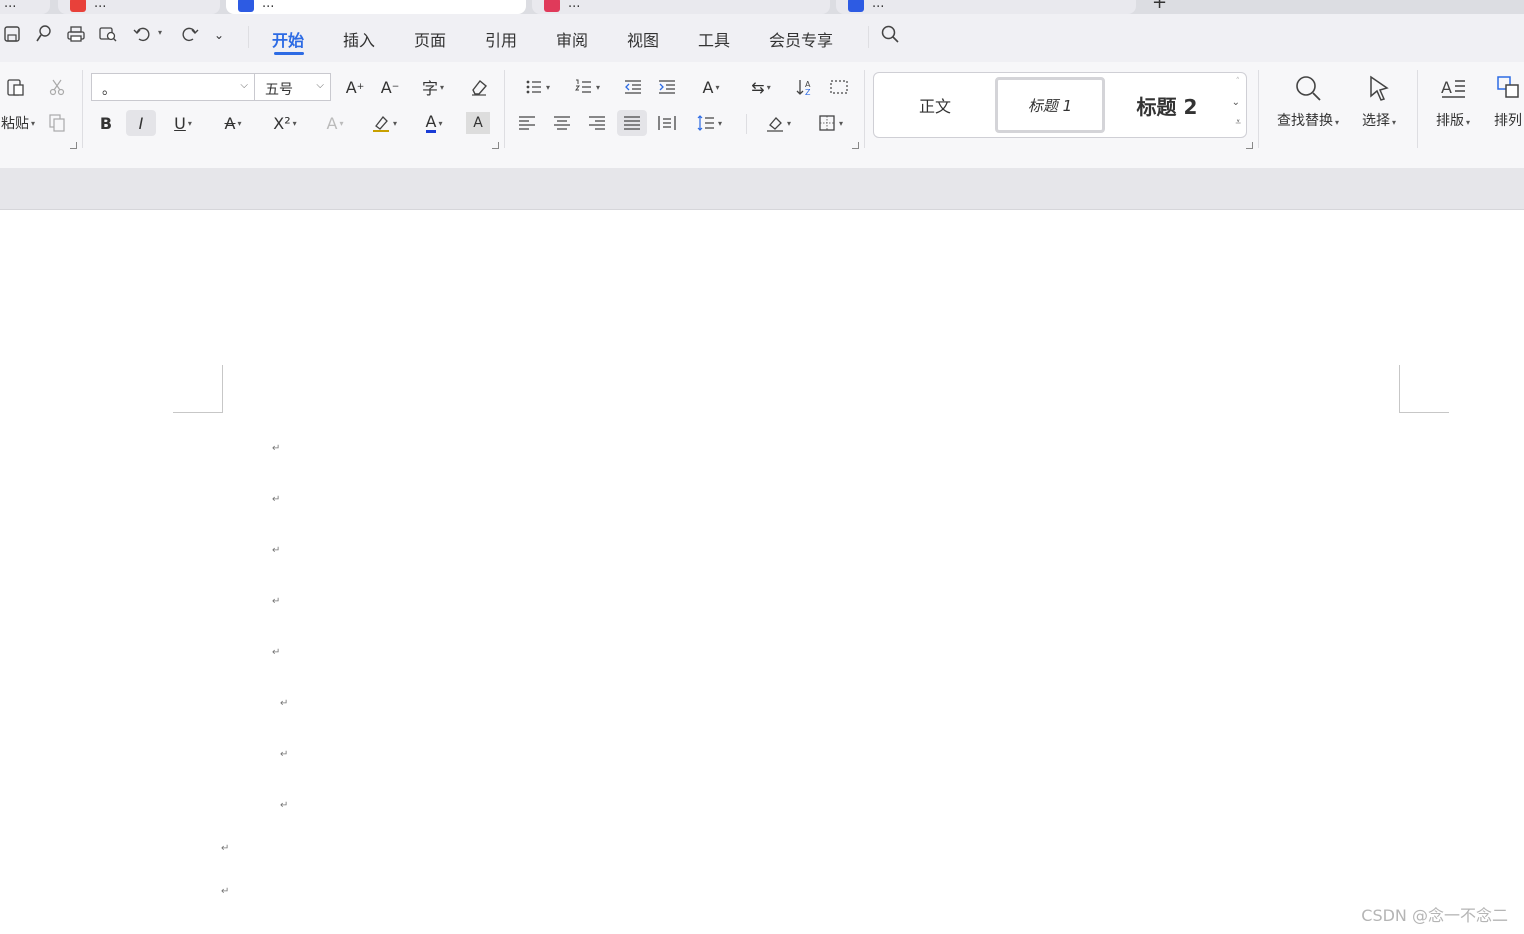 The width and height of the screenshot is (1524, 934). Describe the element at coordinates (73, 145) in the screenshot. I see `clipboard-dialog-launcher` at that location.